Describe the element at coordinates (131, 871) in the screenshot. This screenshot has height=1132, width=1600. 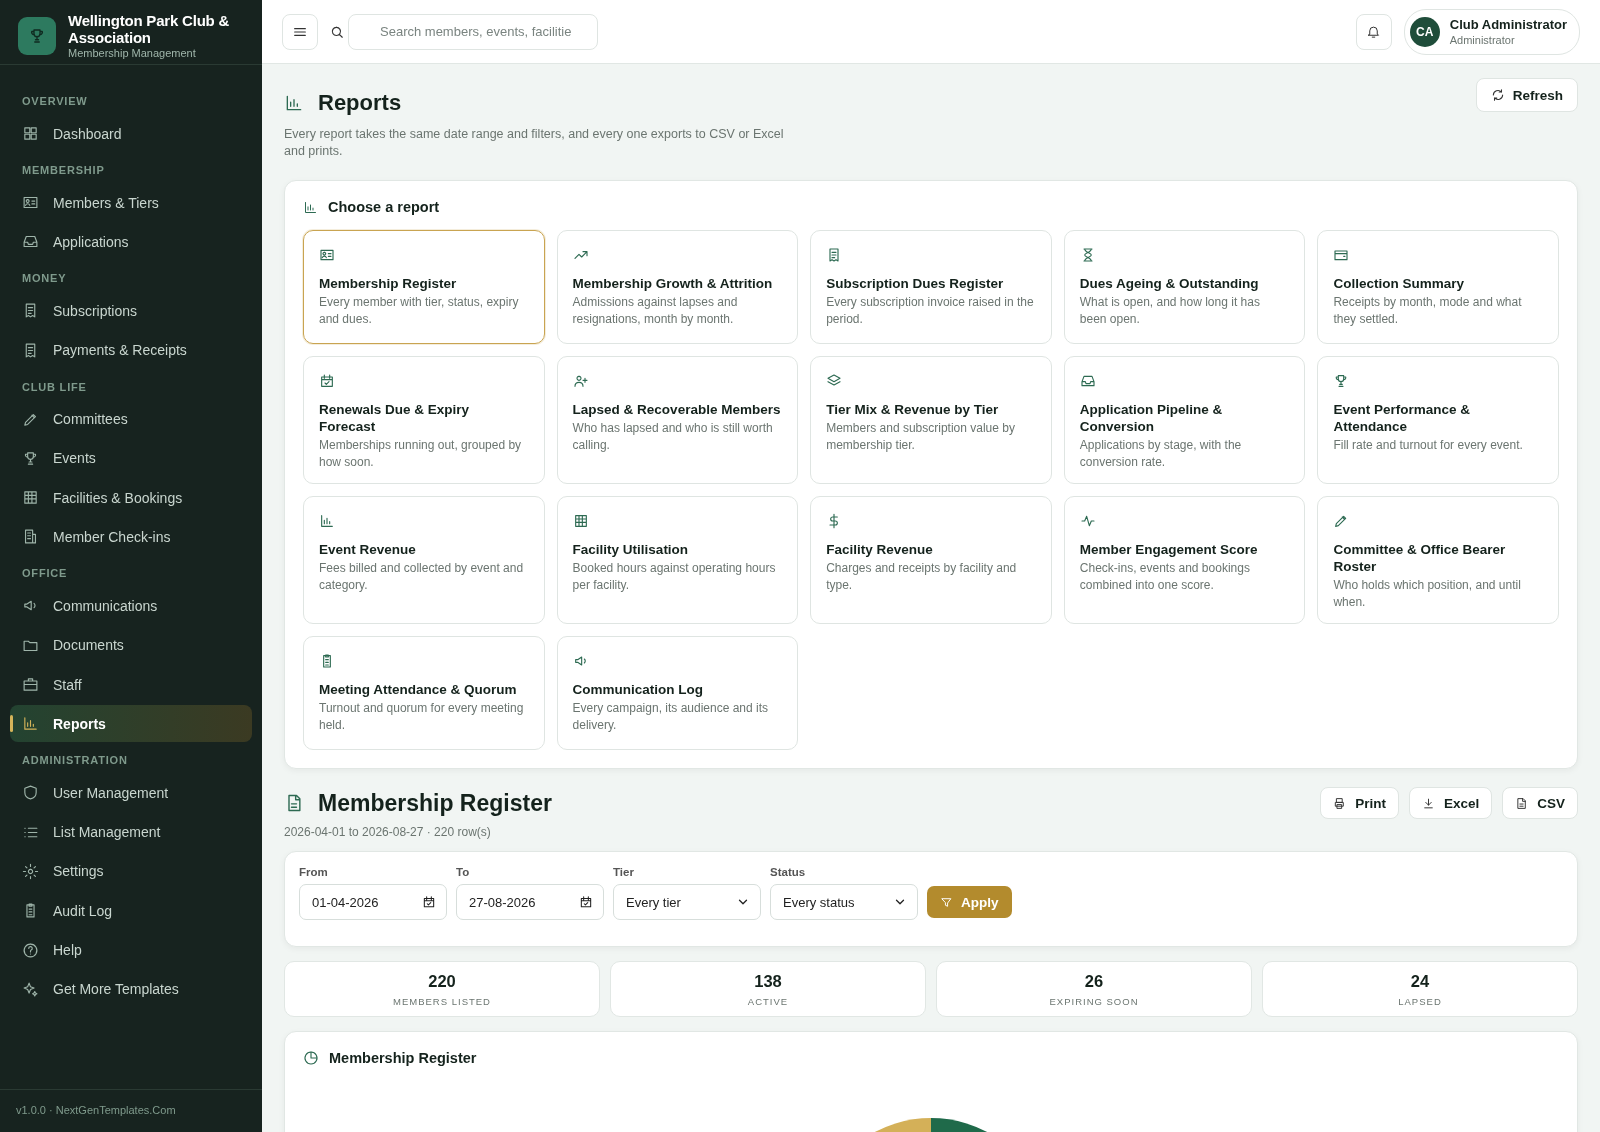
I see `nav-item: Settings` at that location.